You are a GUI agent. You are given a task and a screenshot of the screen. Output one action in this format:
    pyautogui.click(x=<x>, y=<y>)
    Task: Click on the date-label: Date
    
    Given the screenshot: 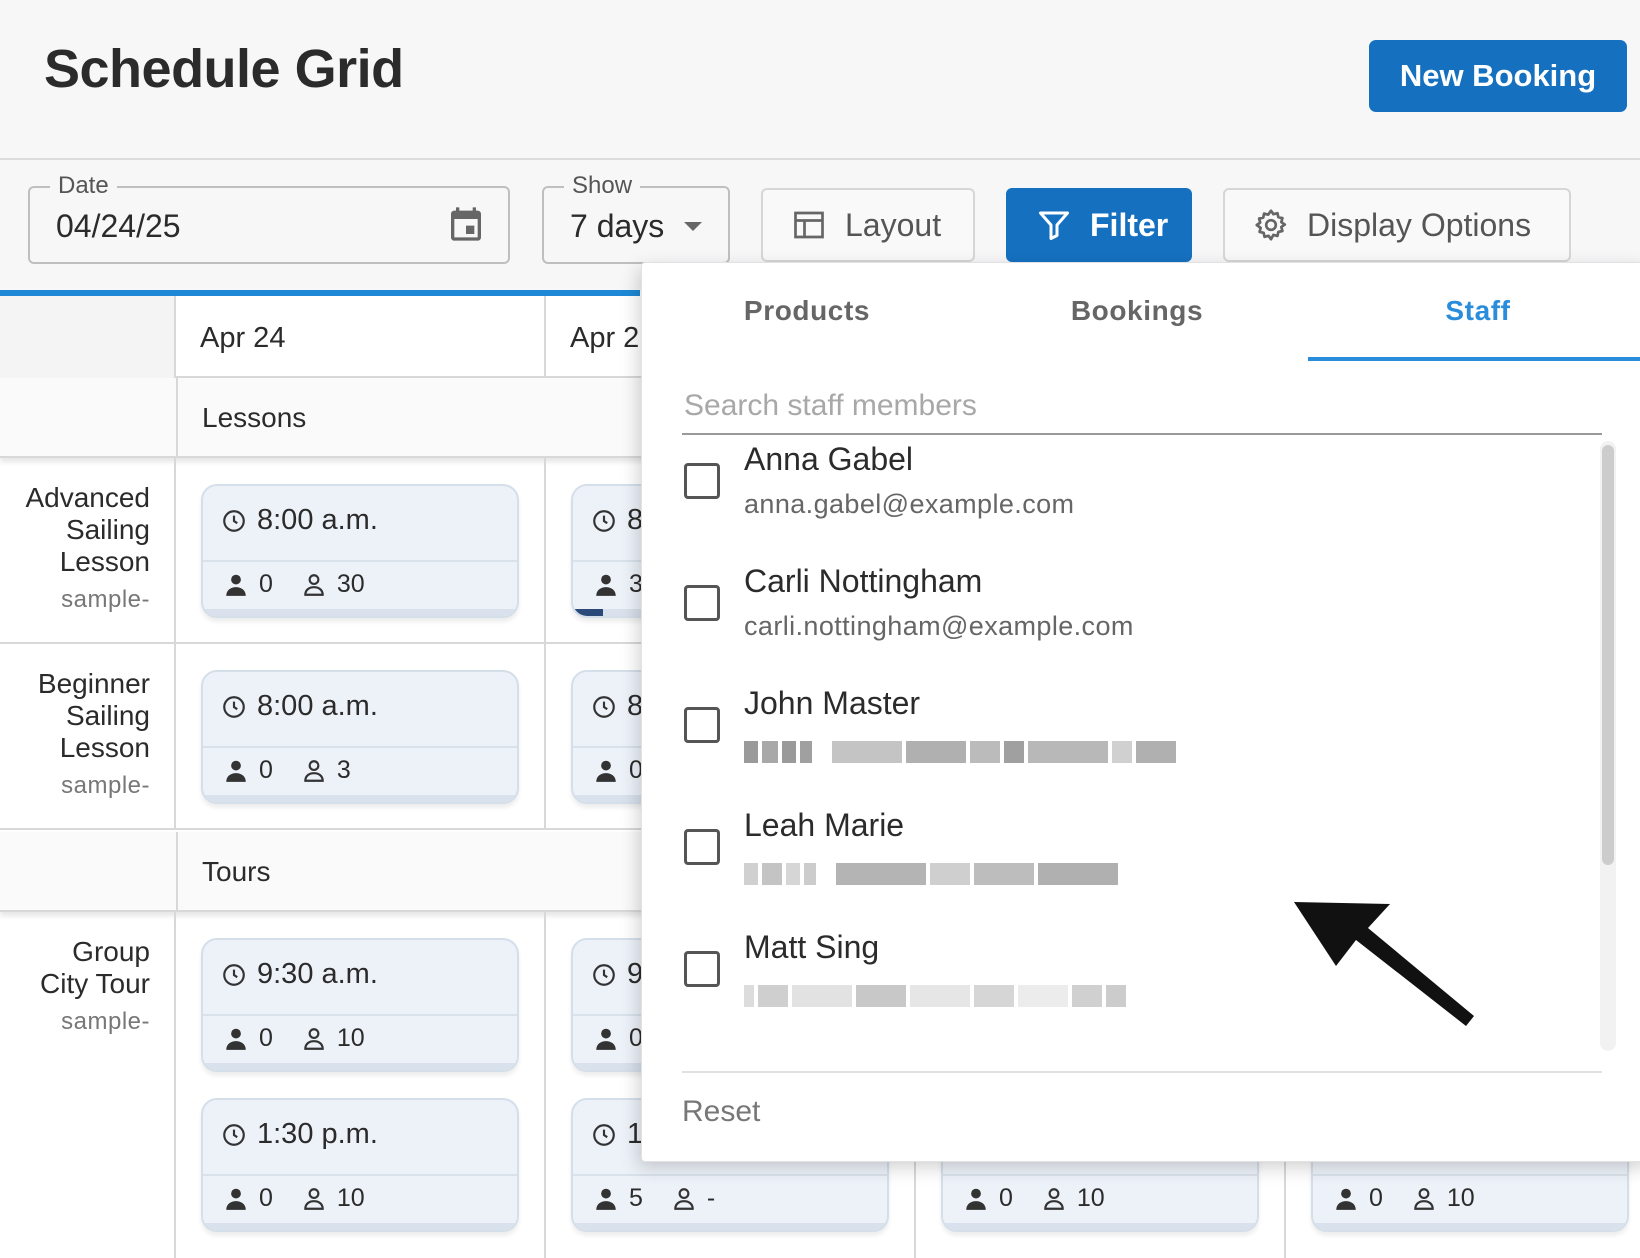 What is the action you would take?
    pyautogui.click(x=83, y=186)
    